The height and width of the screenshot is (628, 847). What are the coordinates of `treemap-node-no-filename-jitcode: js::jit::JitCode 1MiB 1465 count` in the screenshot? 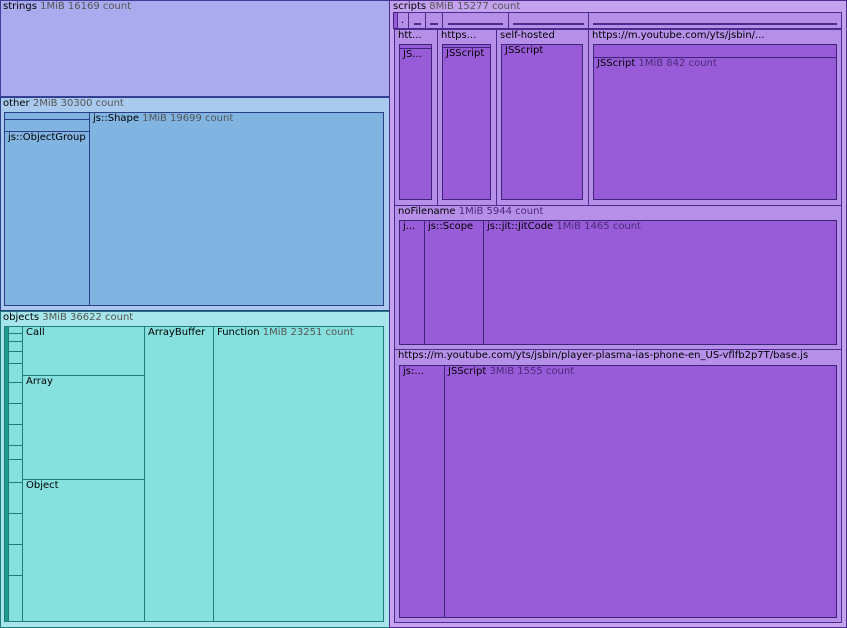 It's located at (660, 282).